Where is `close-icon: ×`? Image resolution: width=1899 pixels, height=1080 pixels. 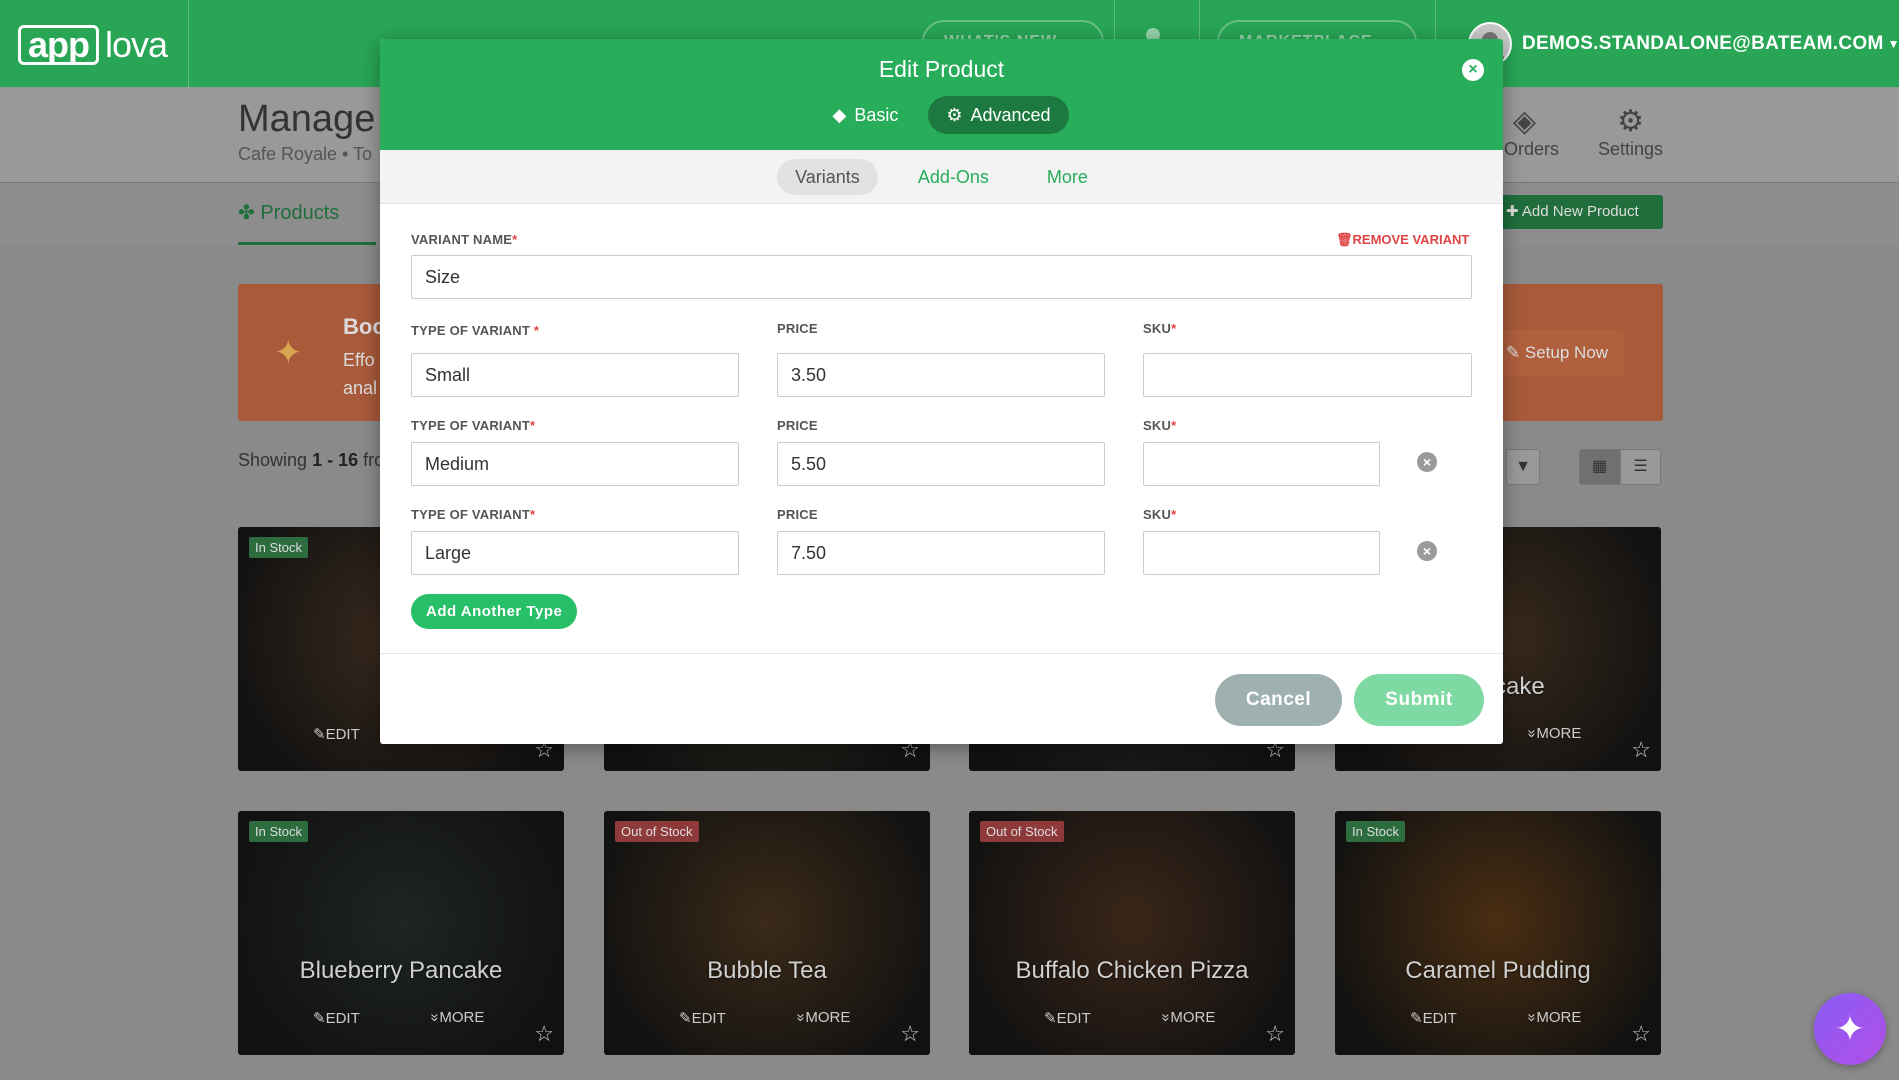 close-icon: × is located at coordinates (1473, 70).